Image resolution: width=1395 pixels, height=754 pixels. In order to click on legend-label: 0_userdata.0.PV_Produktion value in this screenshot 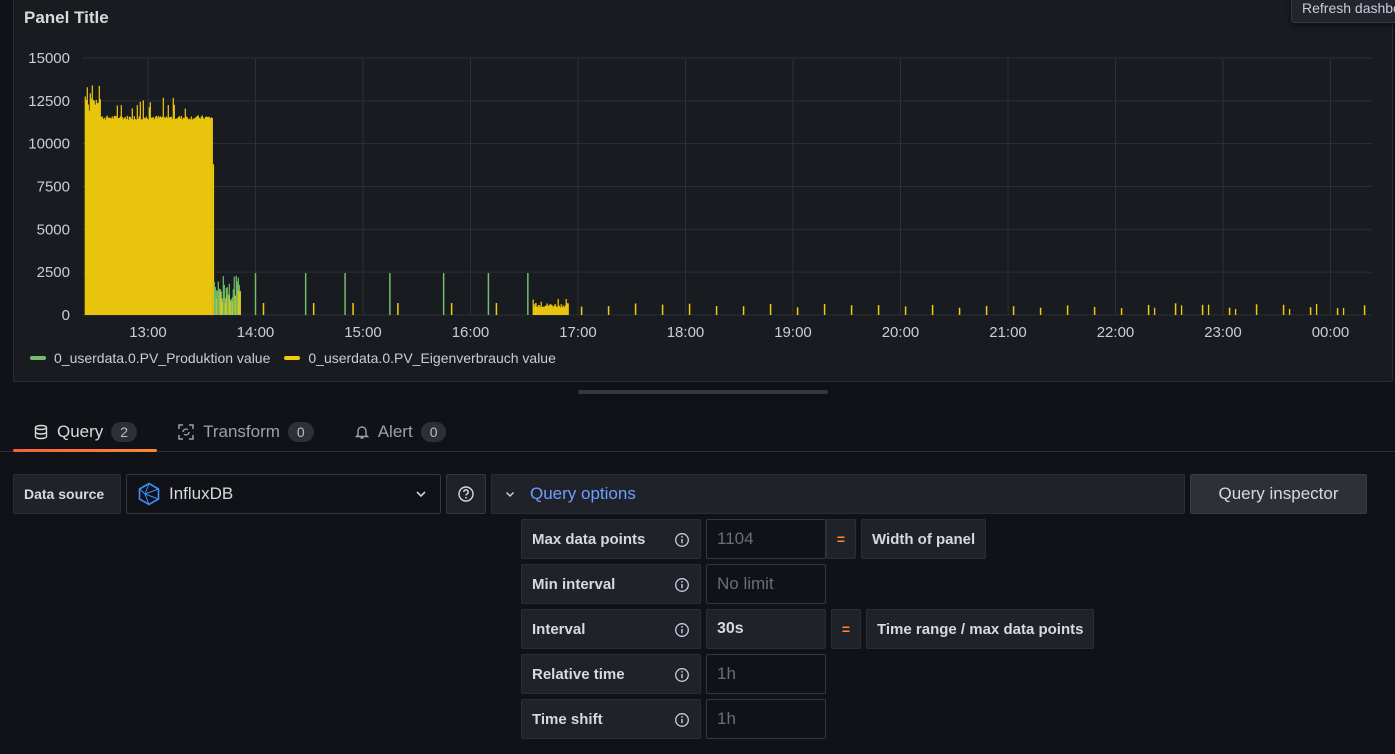, I will do `click(162, 358)`.